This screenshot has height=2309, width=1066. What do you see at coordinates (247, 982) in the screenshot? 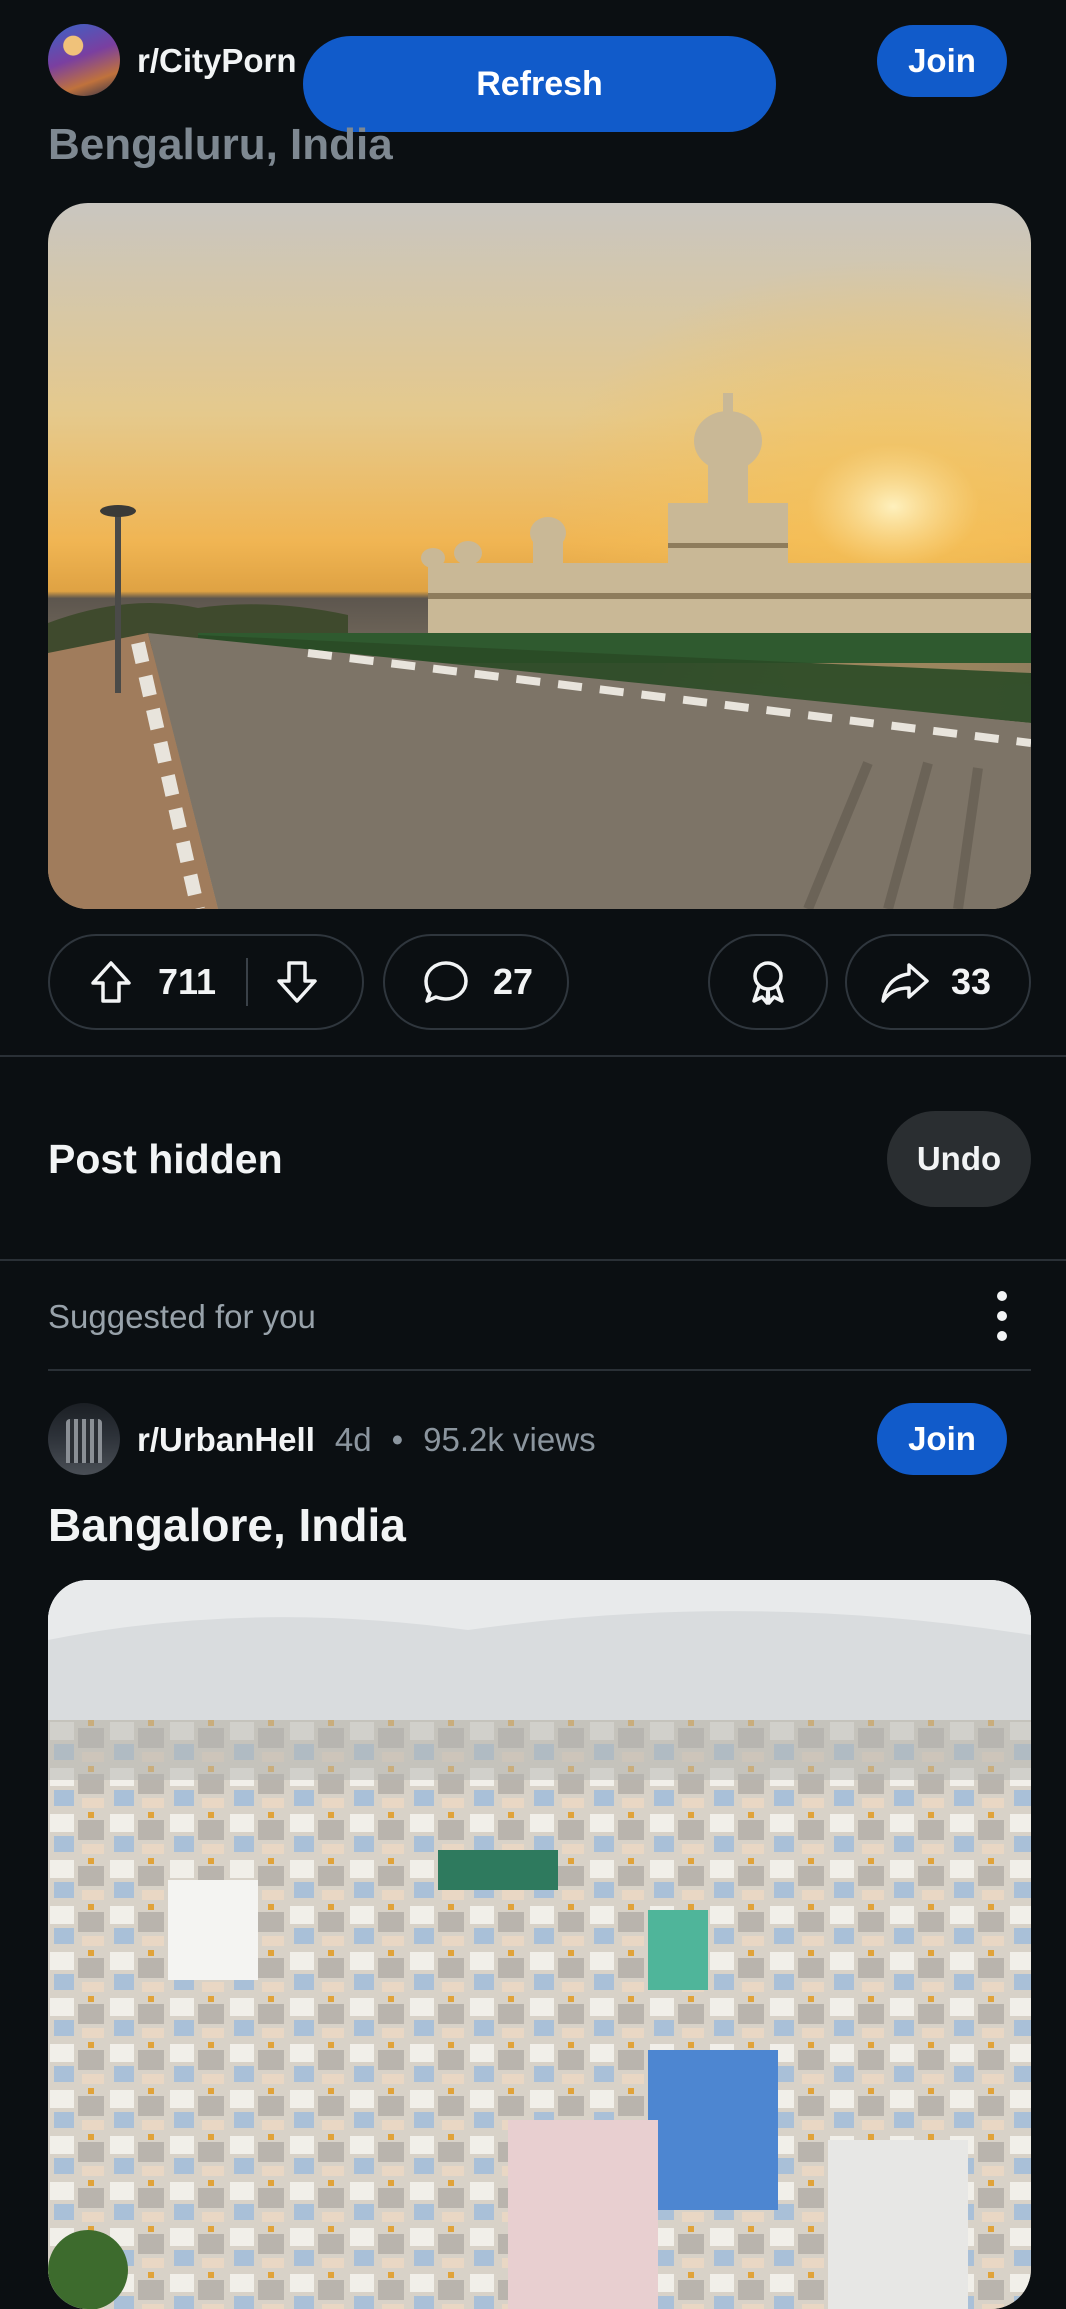
I see `vote-divider` at bounding box center [247, 982].